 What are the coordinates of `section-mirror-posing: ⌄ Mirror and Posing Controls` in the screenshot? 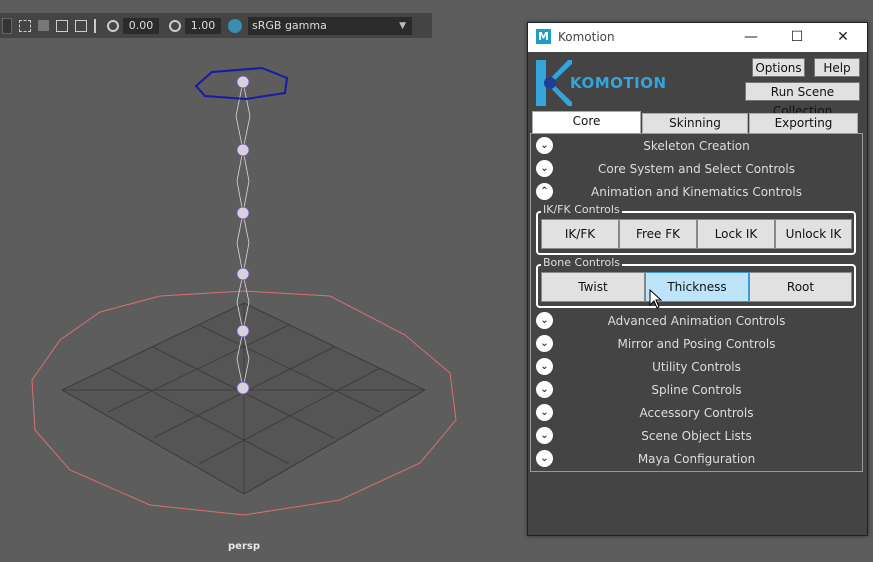 It's located at (696, 344).